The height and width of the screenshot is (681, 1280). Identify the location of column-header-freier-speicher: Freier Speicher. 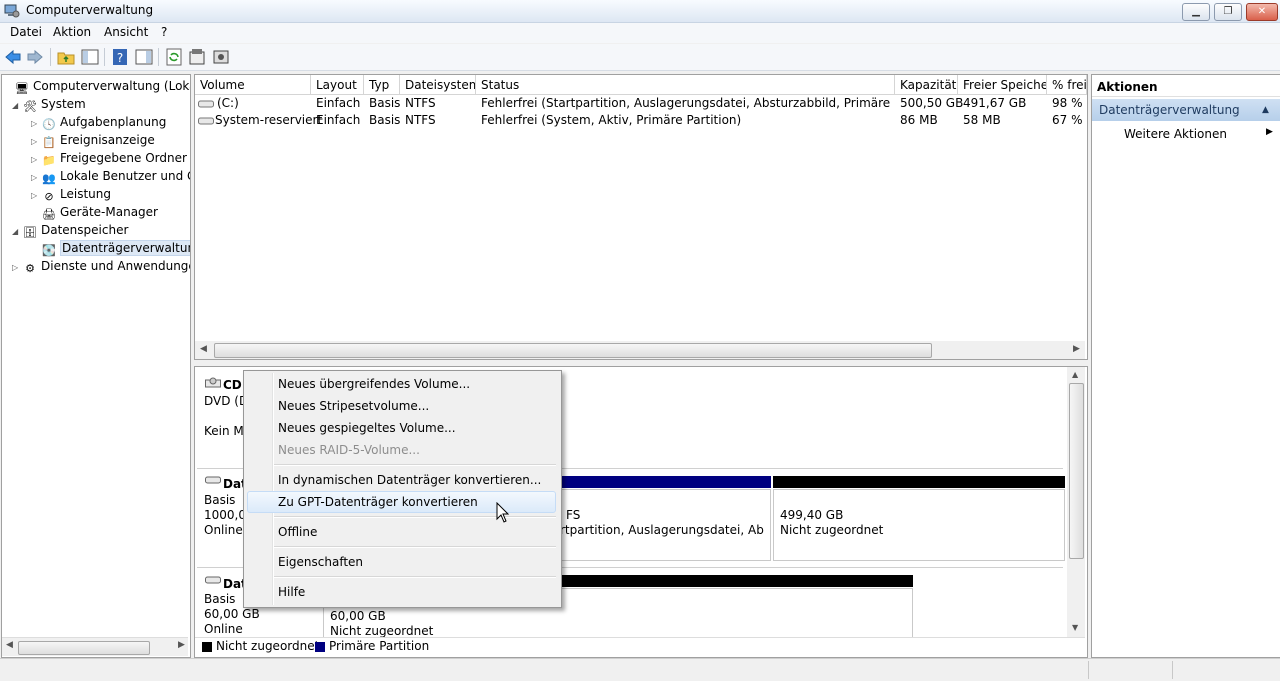
(1002, 85).